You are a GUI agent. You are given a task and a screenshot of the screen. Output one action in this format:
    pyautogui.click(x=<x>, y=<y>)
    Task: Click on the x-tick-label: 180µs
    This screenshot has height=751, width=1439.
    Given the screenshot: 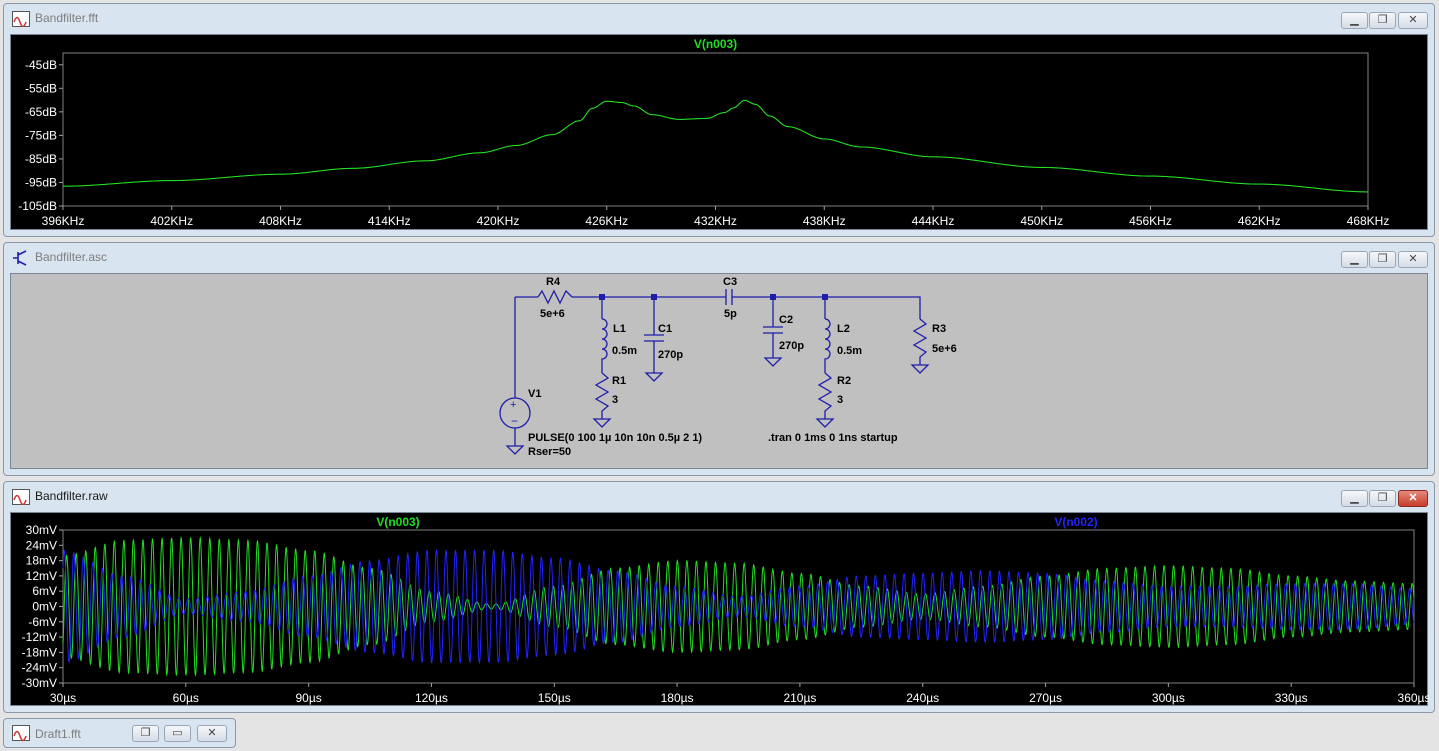 What is the action you would take?
    pyautogui.click(x=677, y=698)
    